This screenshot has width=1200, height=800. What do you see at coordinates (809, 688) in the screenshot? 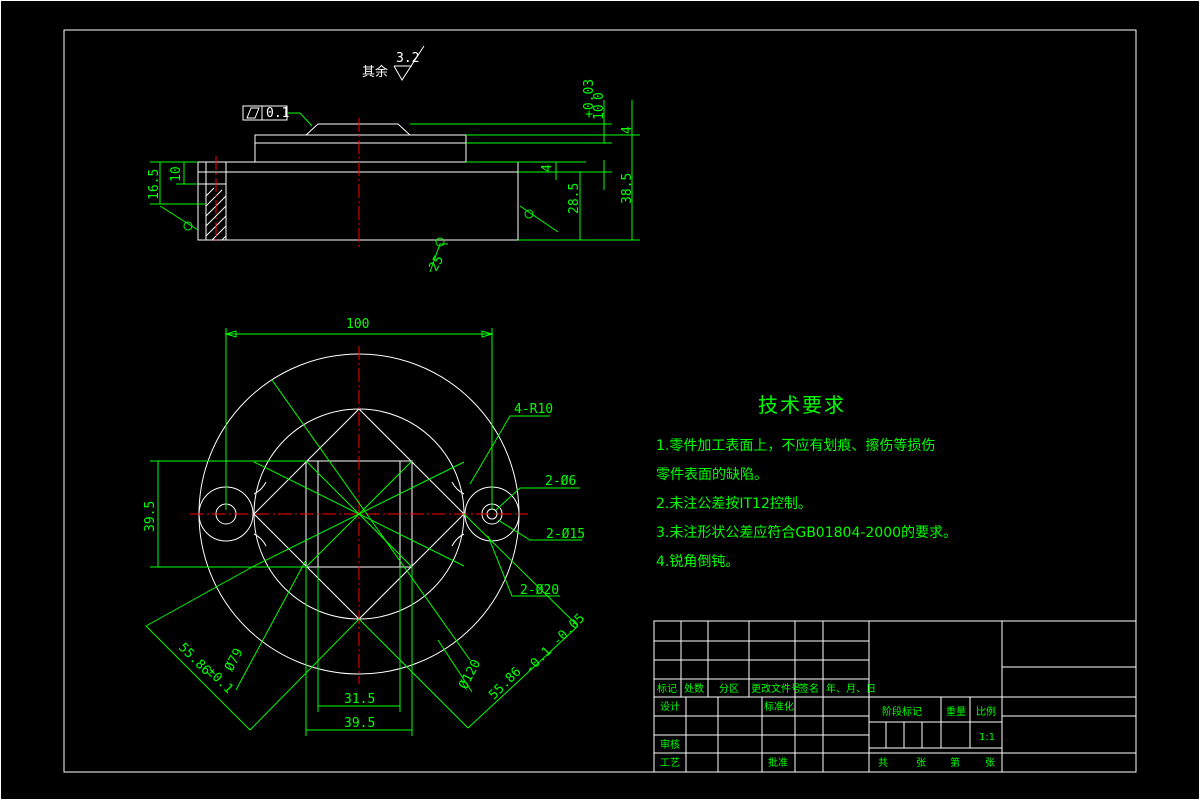
I see `tb-qianming: 签名` at bounding box center [809, 688].